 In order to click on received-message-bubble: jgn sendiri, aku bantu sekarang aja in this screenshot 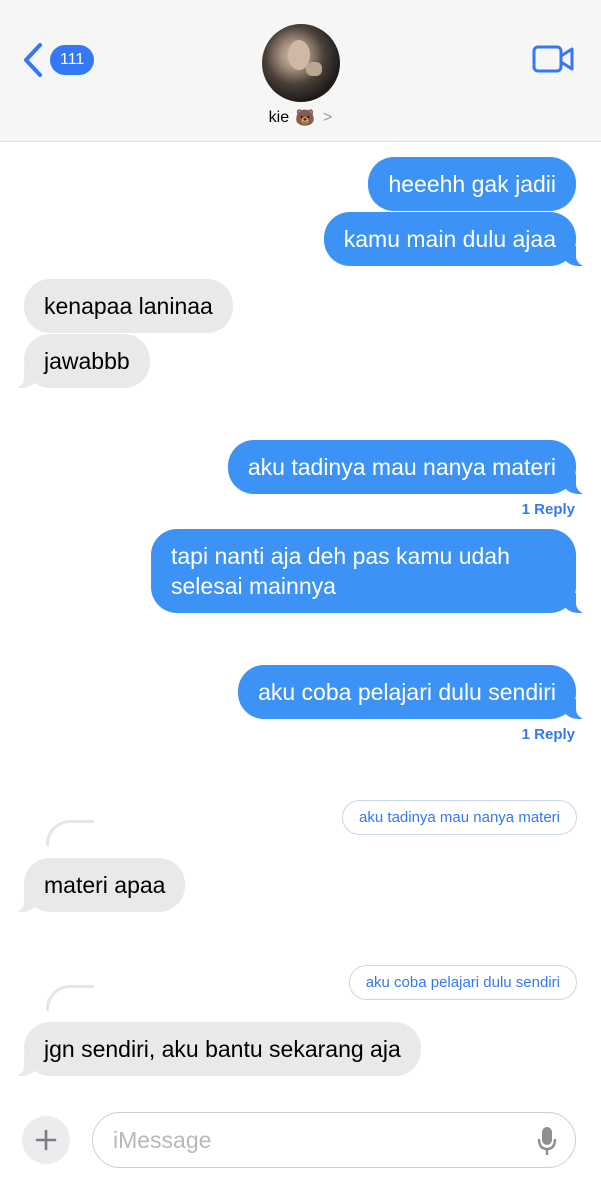, I will do `click(216, 1049)`.